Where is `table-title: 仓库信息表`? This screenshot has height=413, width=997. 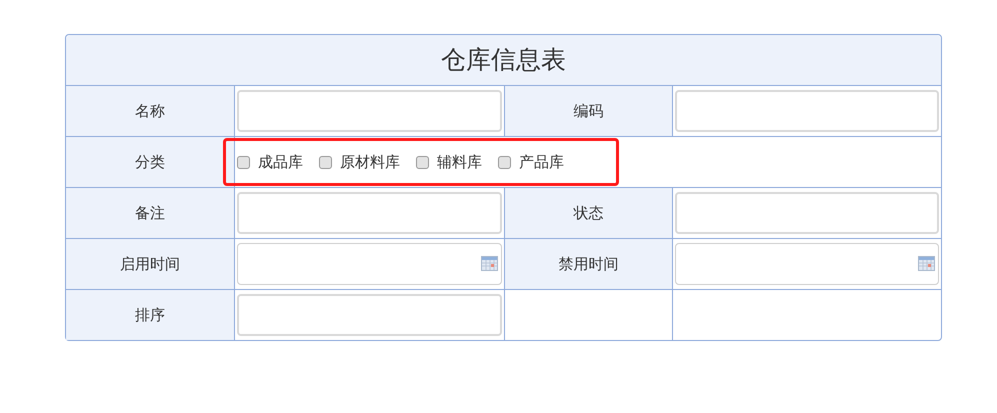 table-title: 仓库信息表 is located at coordinates (503, 60).